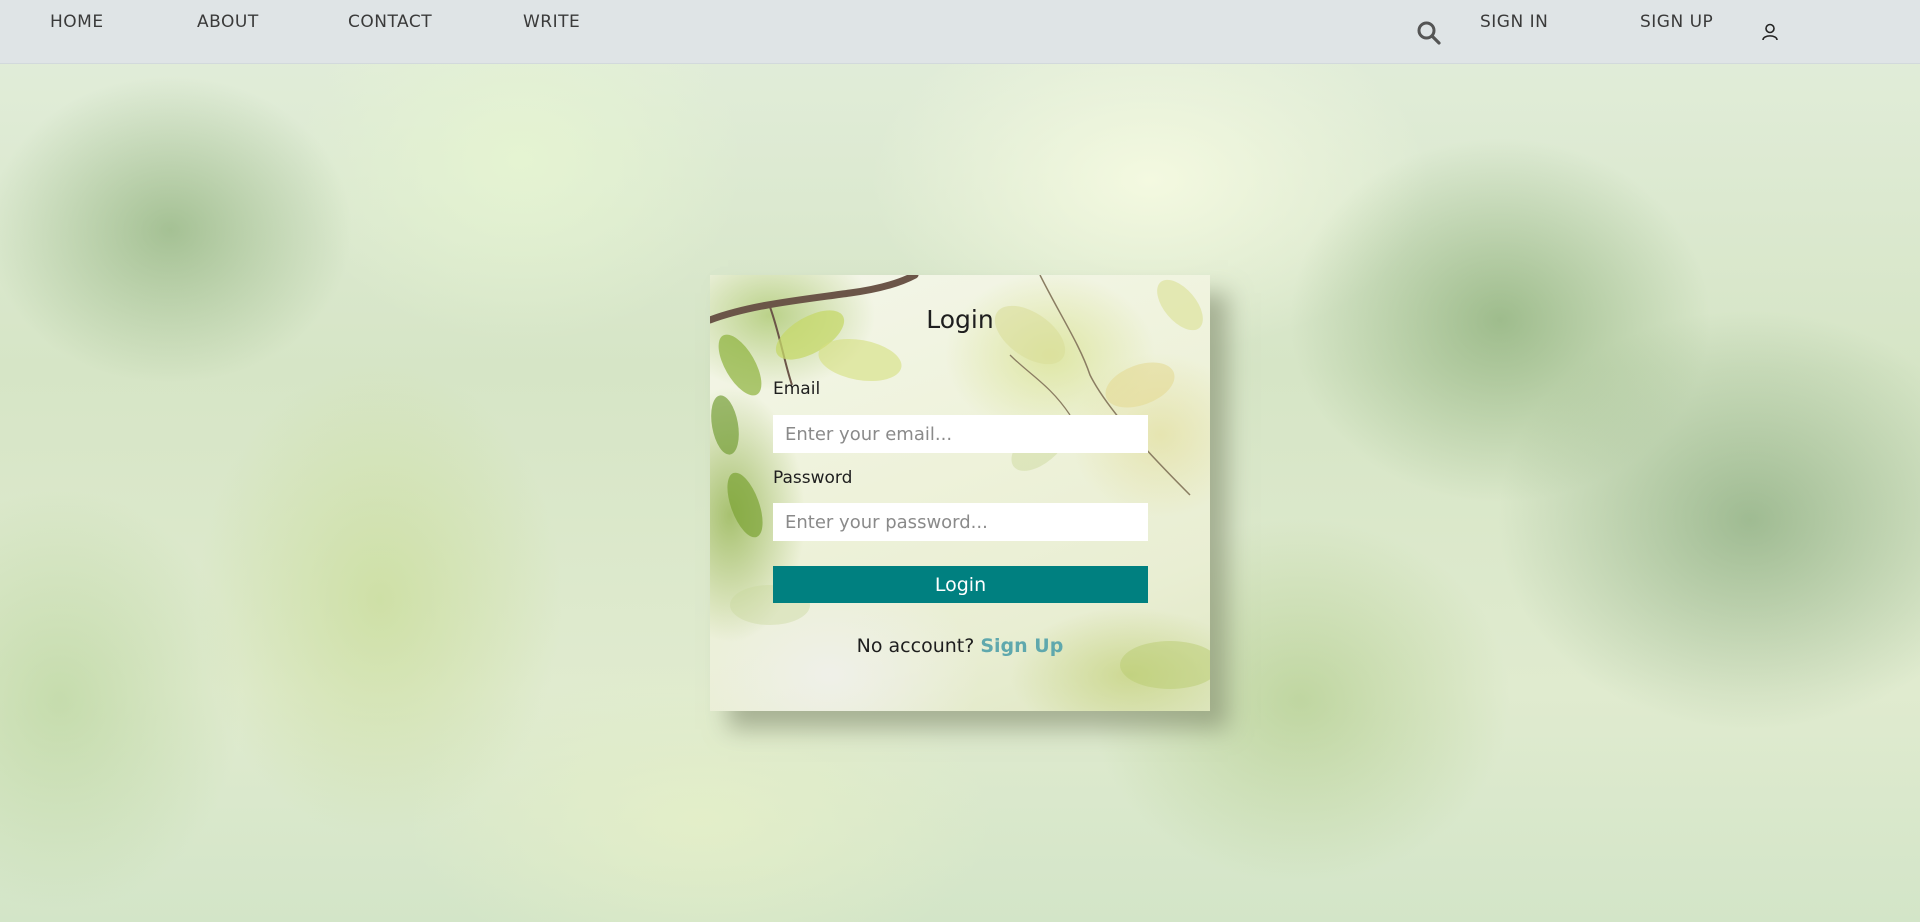 Image resolution: width=1920 pixels, height=922 pixels. I want to click on signup-prompt: No account? Sign Up, so click(960, 646).